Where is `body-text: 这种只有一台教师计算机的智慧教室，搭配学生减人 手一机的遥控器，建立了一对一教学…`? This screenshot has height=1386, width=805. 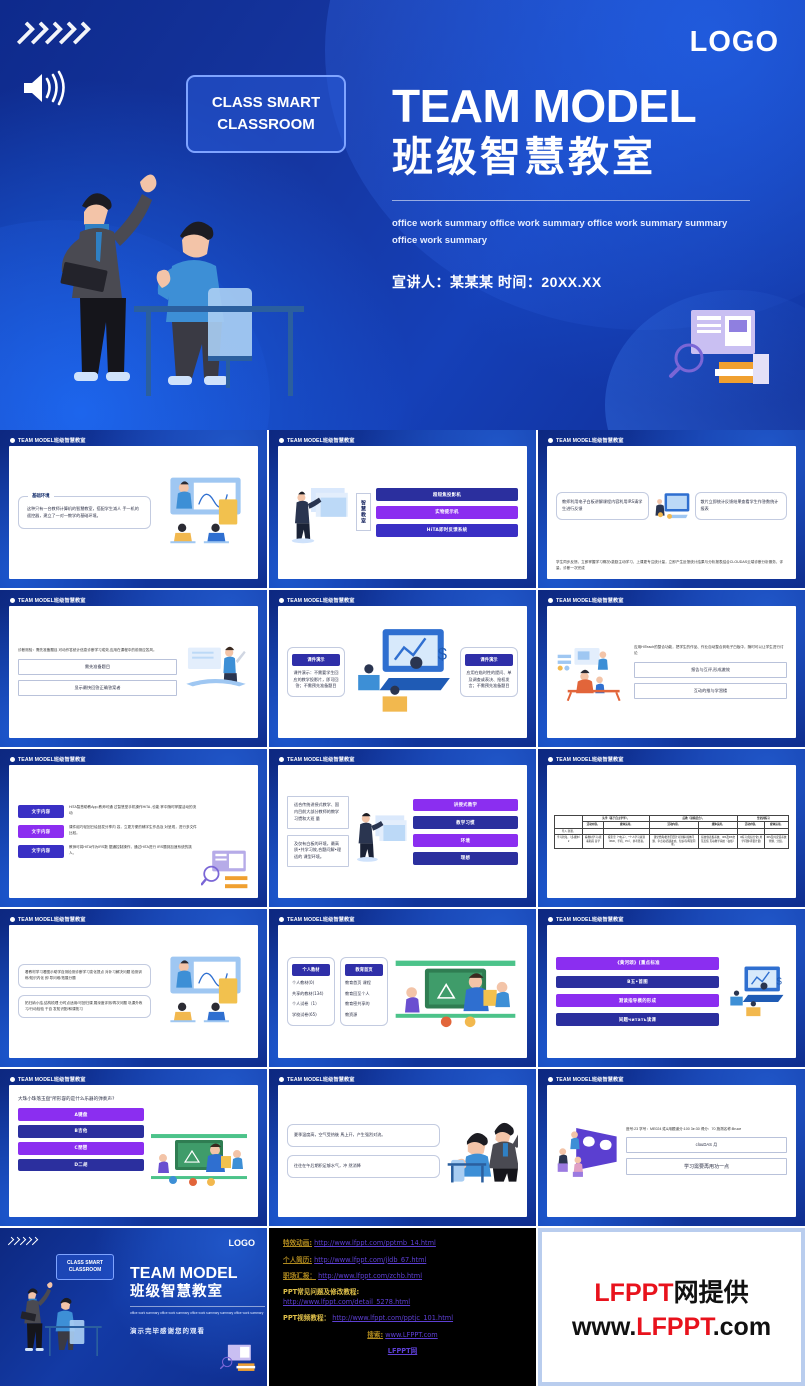
body-text: 这种只有一台教师计算机的智慧教室，搭配学生减人 手一机的遥控器，建立了一对一教学… is located at coordinates (83, 512).